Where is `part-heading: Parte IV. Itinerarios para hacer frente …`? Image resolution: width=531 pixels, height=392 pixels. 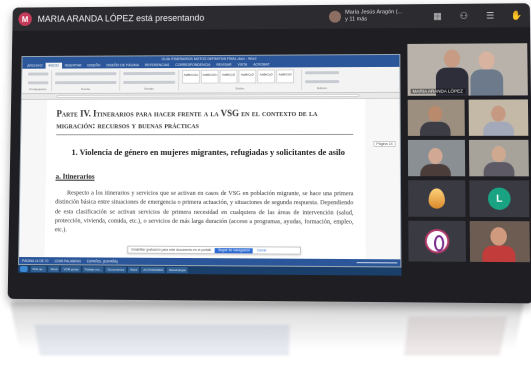 part-heading: Parte IV. Itinerarios para hacer frente … is located at coordinates (205, 121).